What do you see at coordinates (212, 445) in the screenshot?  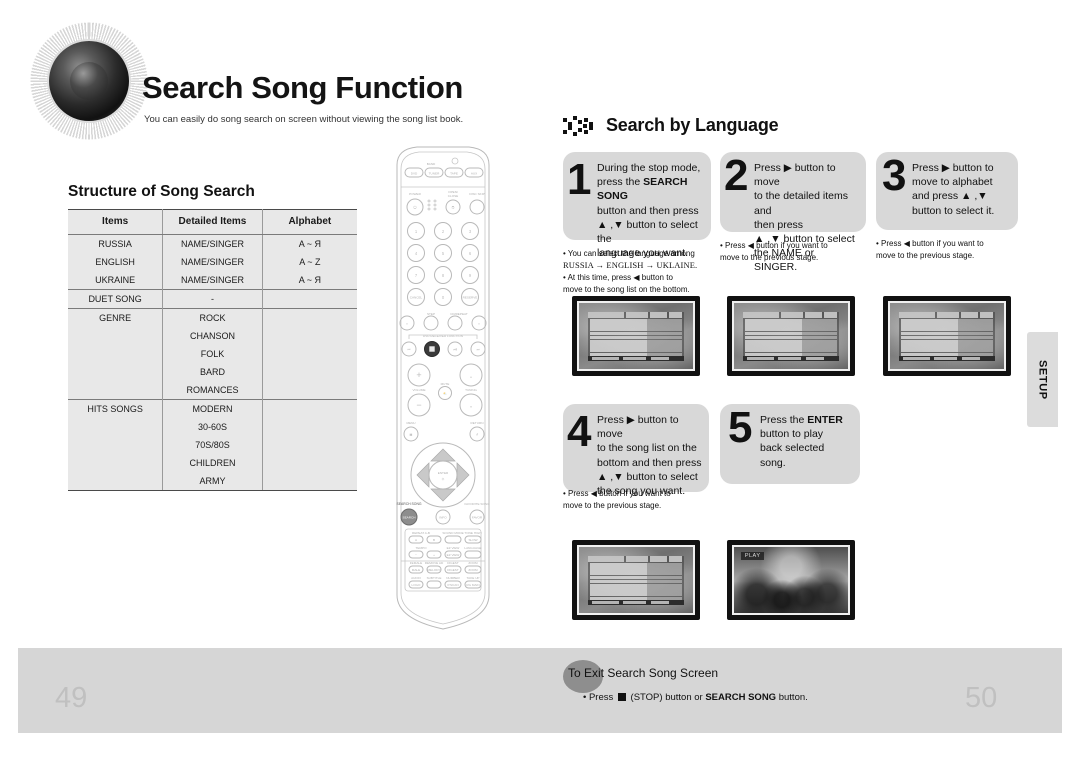 I see `cell-detailed: 70S/80S` at bounding box center [212, 445].